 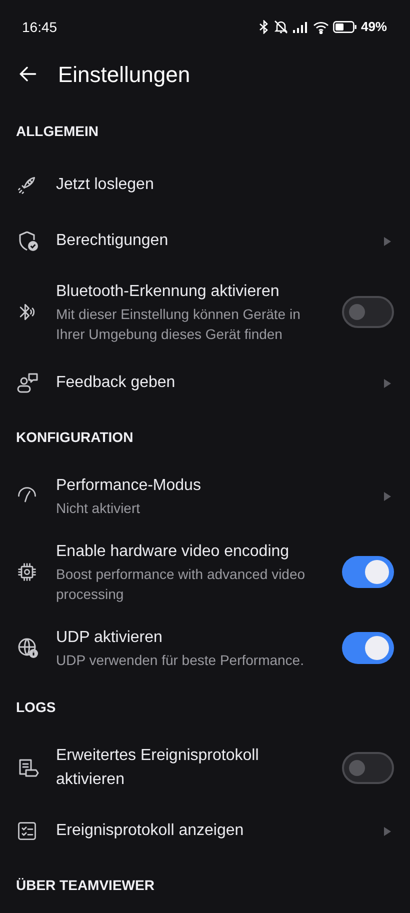 I want to click on signal-icon, so click(x=300, y=27).